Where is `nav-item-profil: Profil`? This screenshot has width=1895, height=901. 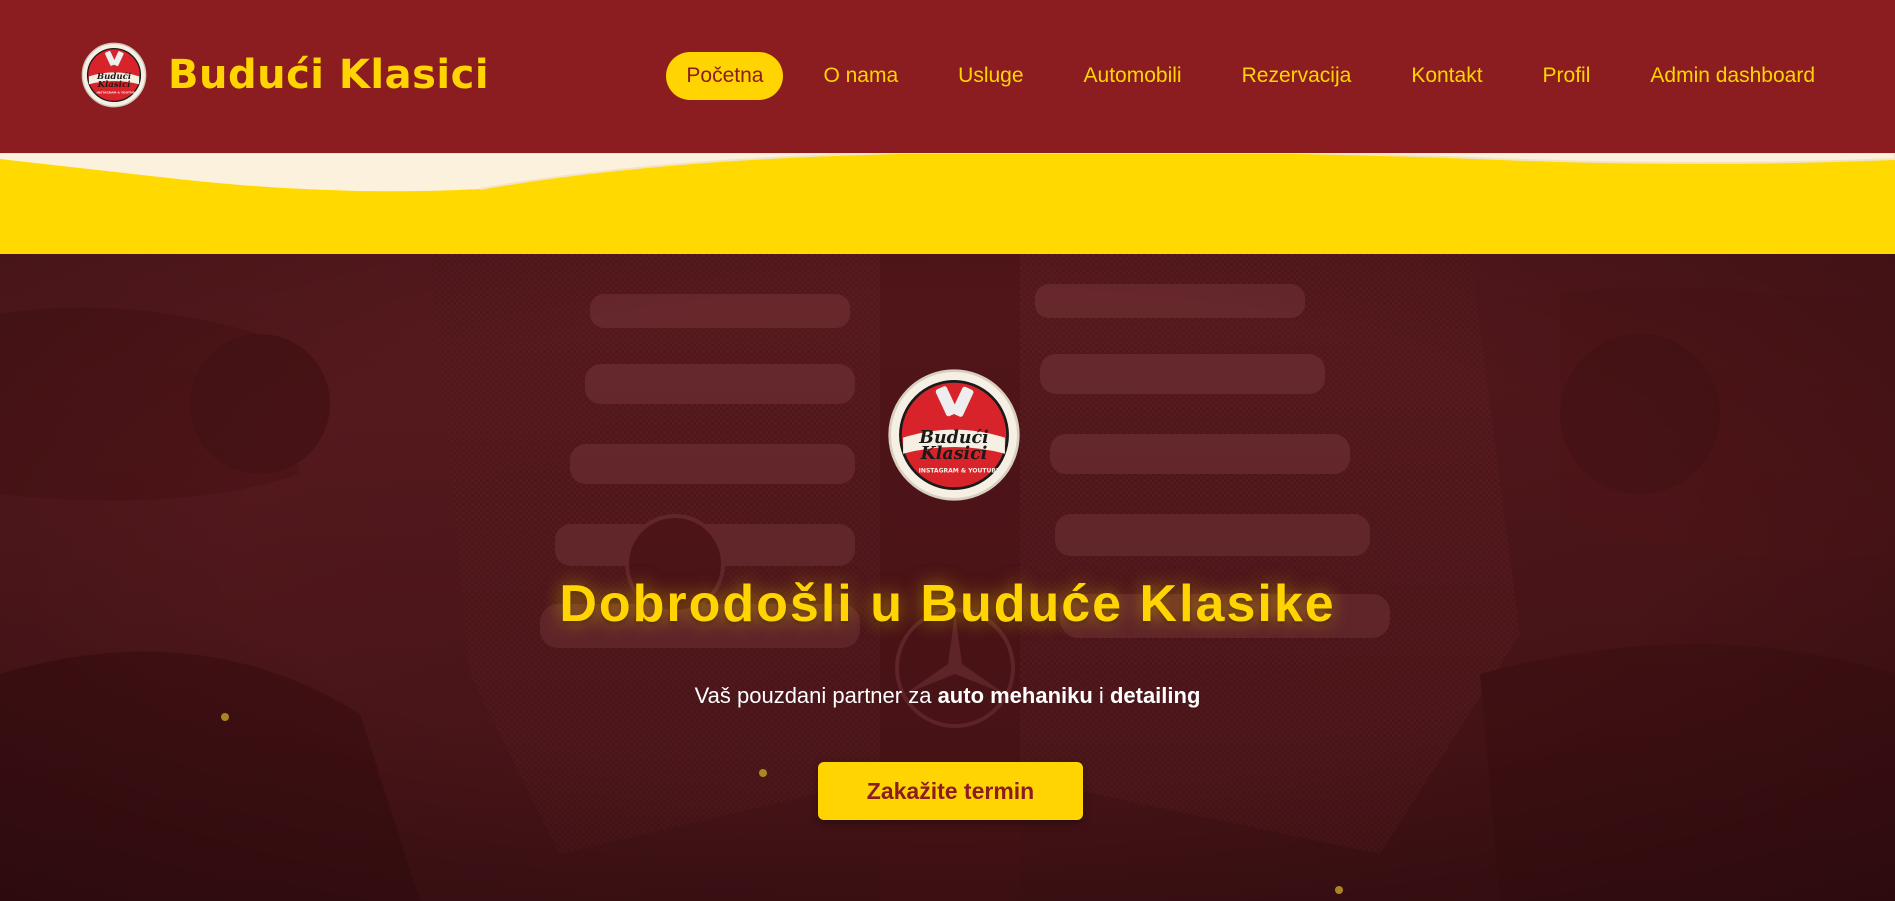 nav-item-profil: Profil is located at coordinates (1567, 76).